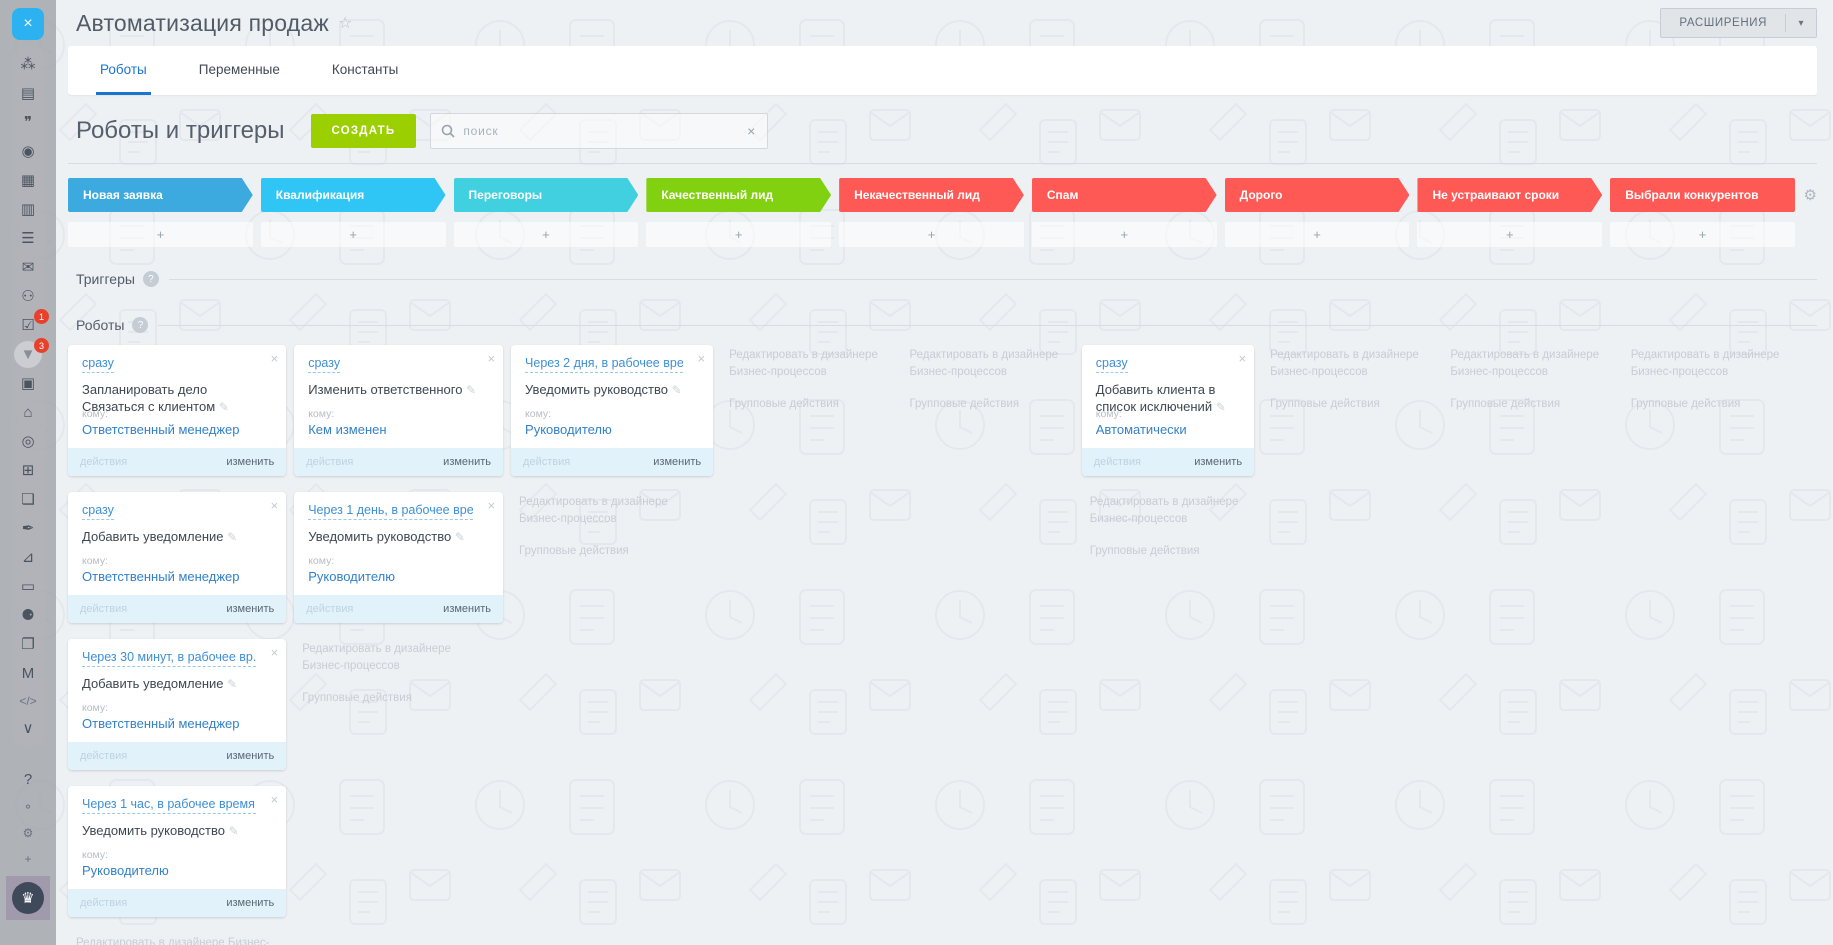 The image size is (1833, 945). Describe the element at coordinates (345, 23) in the screenshot. I see `favorite-star-icon: ☆` at that location.